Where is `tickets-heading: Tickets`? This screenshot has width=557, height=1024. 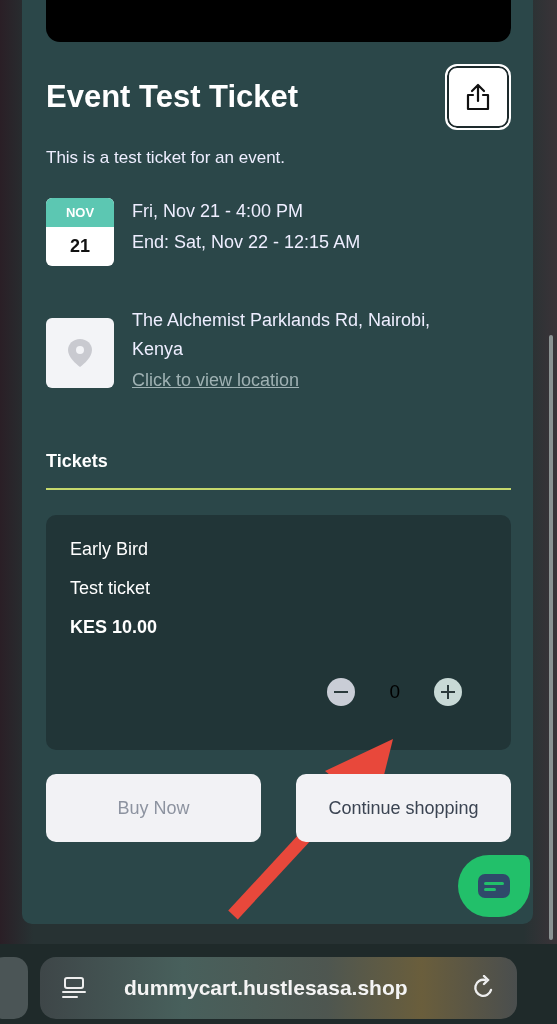
tickets-heading: Tickets is located at coordinates (77, 461).